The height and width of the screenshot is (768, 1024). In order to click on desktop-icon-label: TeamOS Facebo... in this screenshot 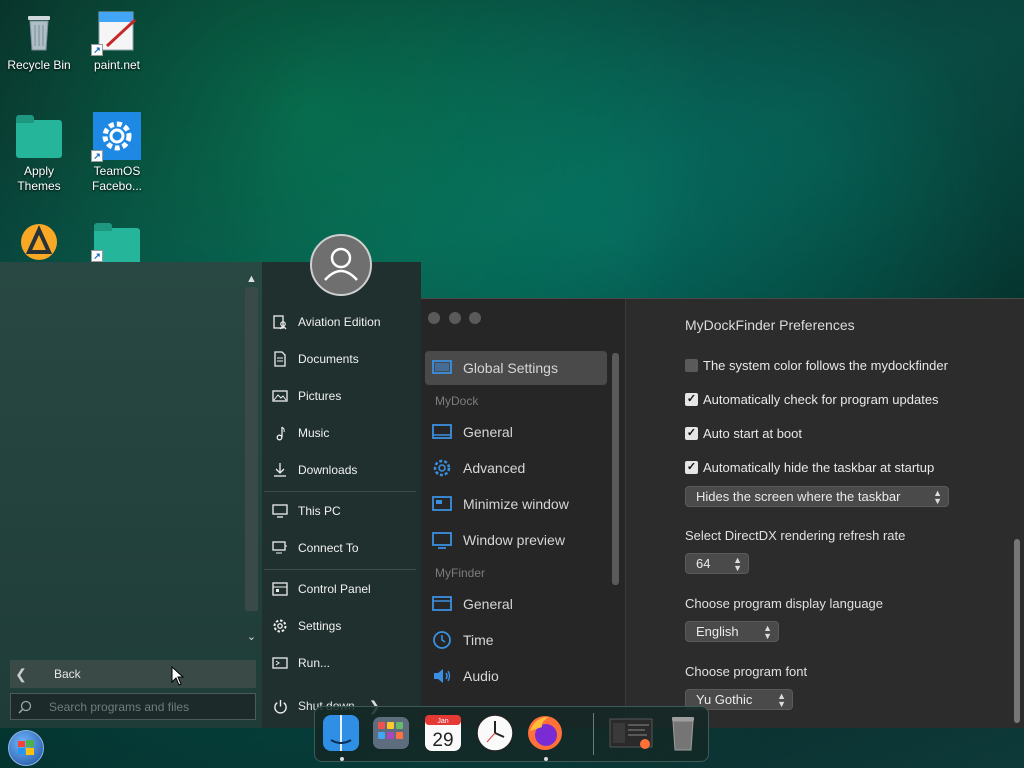, I will do `click(117, 178)`.